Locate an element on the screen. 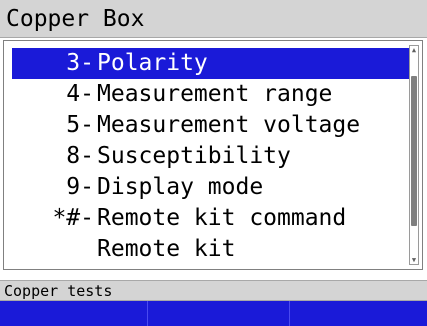 The width and height of the screenshot is (427, 326). menu-item-label: Susceptibility is located at coordinates (194, 156).